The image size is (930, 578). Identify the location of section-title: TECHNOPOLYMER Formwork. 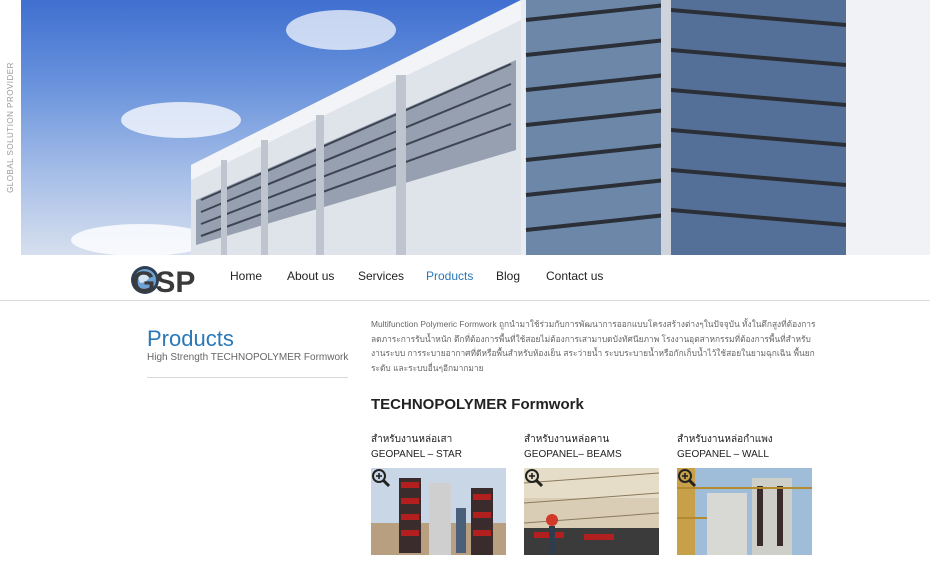
(477, 404).